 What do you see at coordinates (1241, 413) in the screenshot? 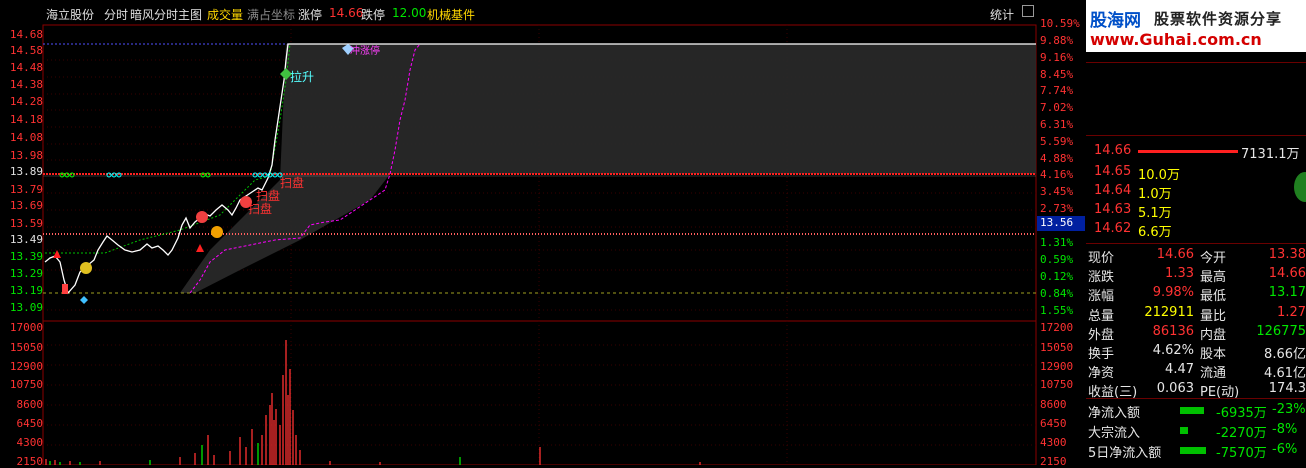
I see `flow-value: -6935万` at bounding box center [1241, 413].